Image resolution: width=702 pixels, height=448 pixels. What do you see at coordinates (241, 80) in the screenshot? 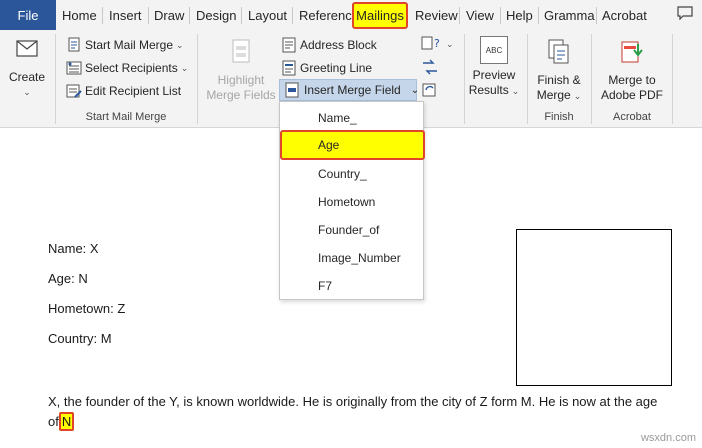
I see `highlight-label-1: Highlight` at bounding box center [241, 80].